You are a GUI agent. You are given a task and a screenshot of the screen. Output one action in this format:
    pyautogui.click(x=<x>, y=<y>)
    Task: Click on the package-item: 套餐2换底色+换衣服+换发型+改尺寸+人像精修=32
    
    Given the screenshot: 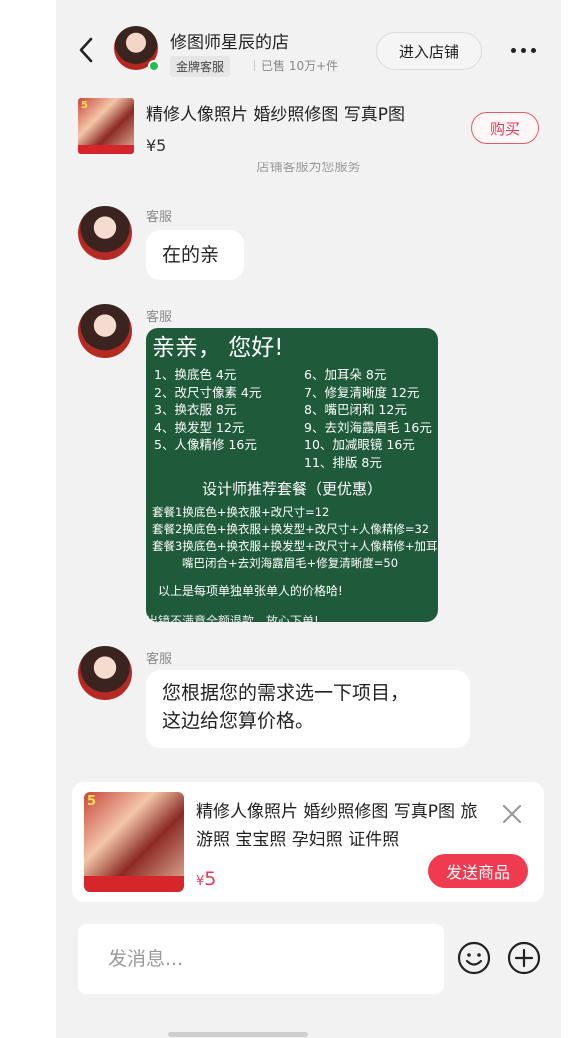 What is the action you would take?
    pyautogui.click(x=291, y=529)
    